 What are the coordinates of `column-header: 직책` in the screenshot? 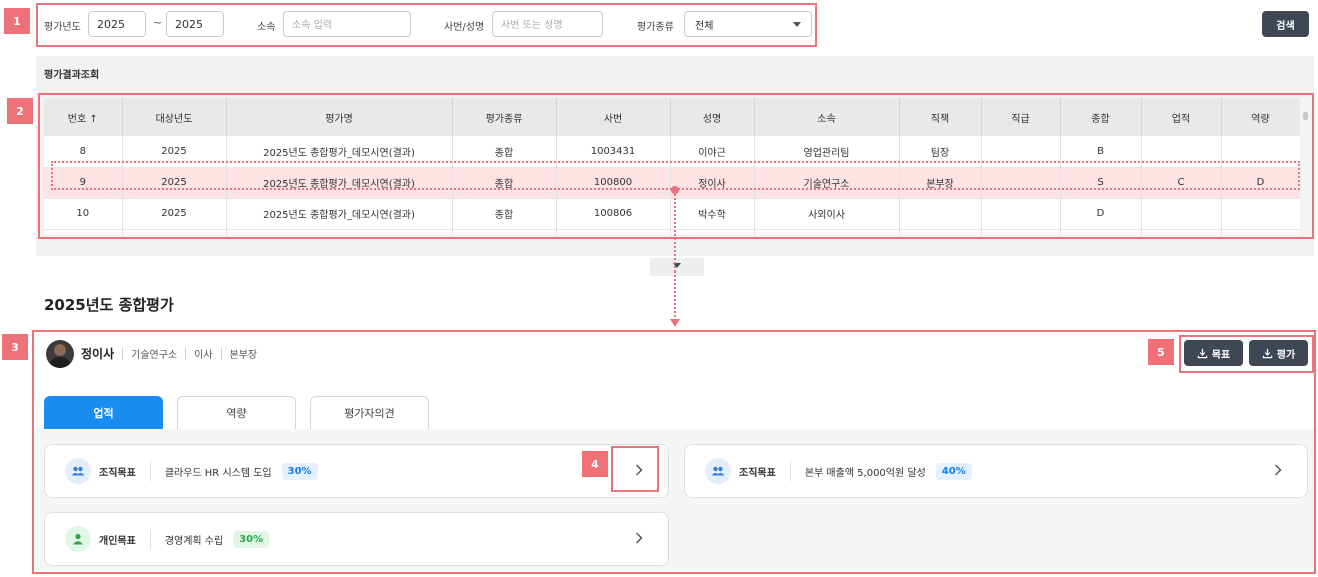 It's located at (940, 117).